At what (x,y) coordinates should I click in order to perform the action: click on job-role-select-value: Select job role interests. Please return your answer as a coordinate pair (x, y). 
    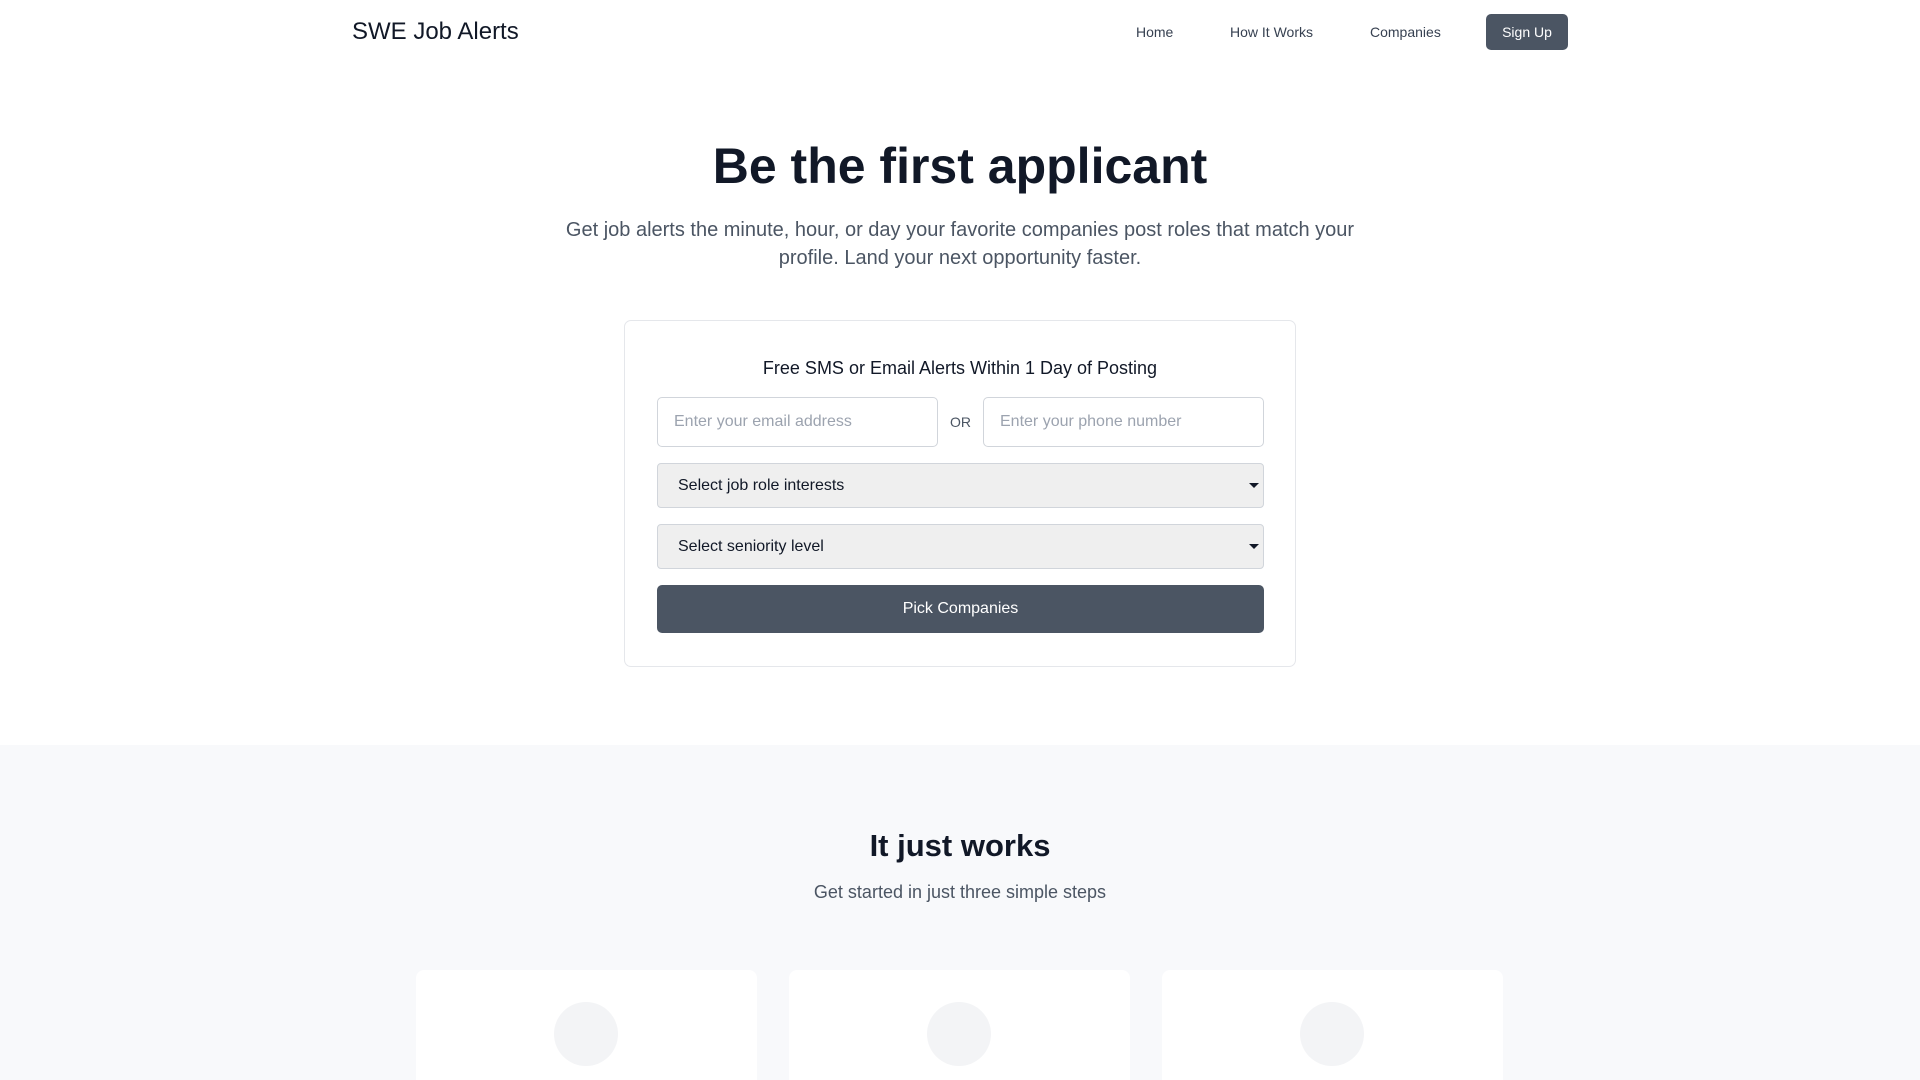
    Looking at the image, I should click on (761, 485).